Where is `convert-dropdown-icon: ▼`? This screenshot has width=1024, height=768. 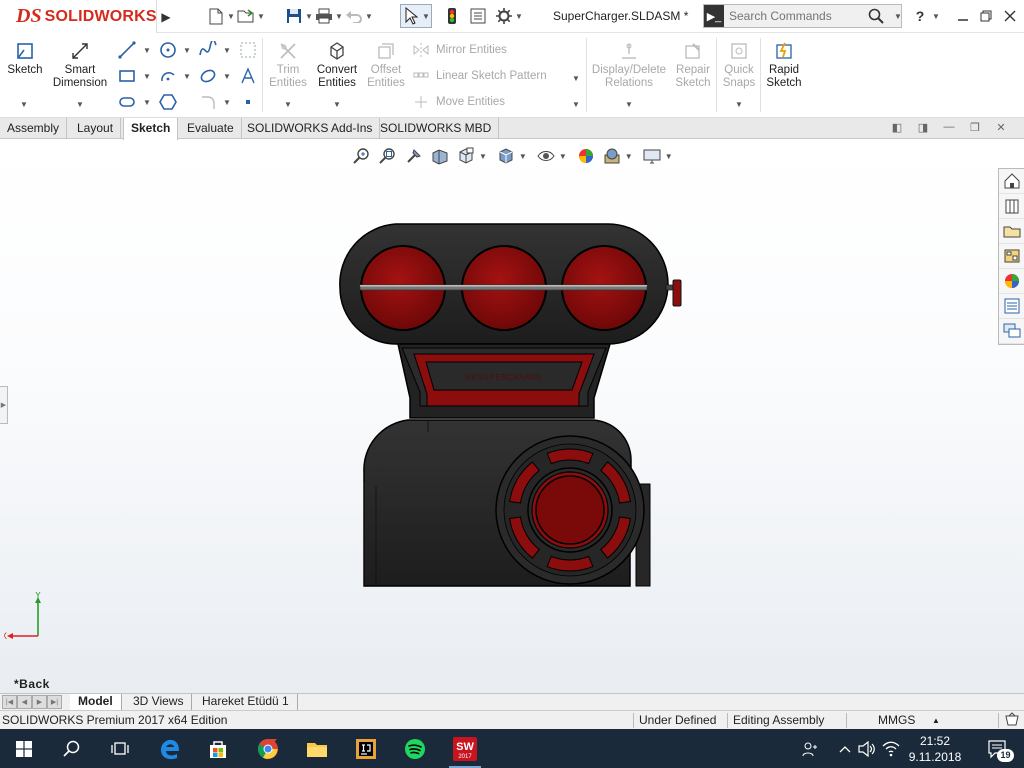 convert-dropdown-icon: ▼ is located at coordinates (337, 104).